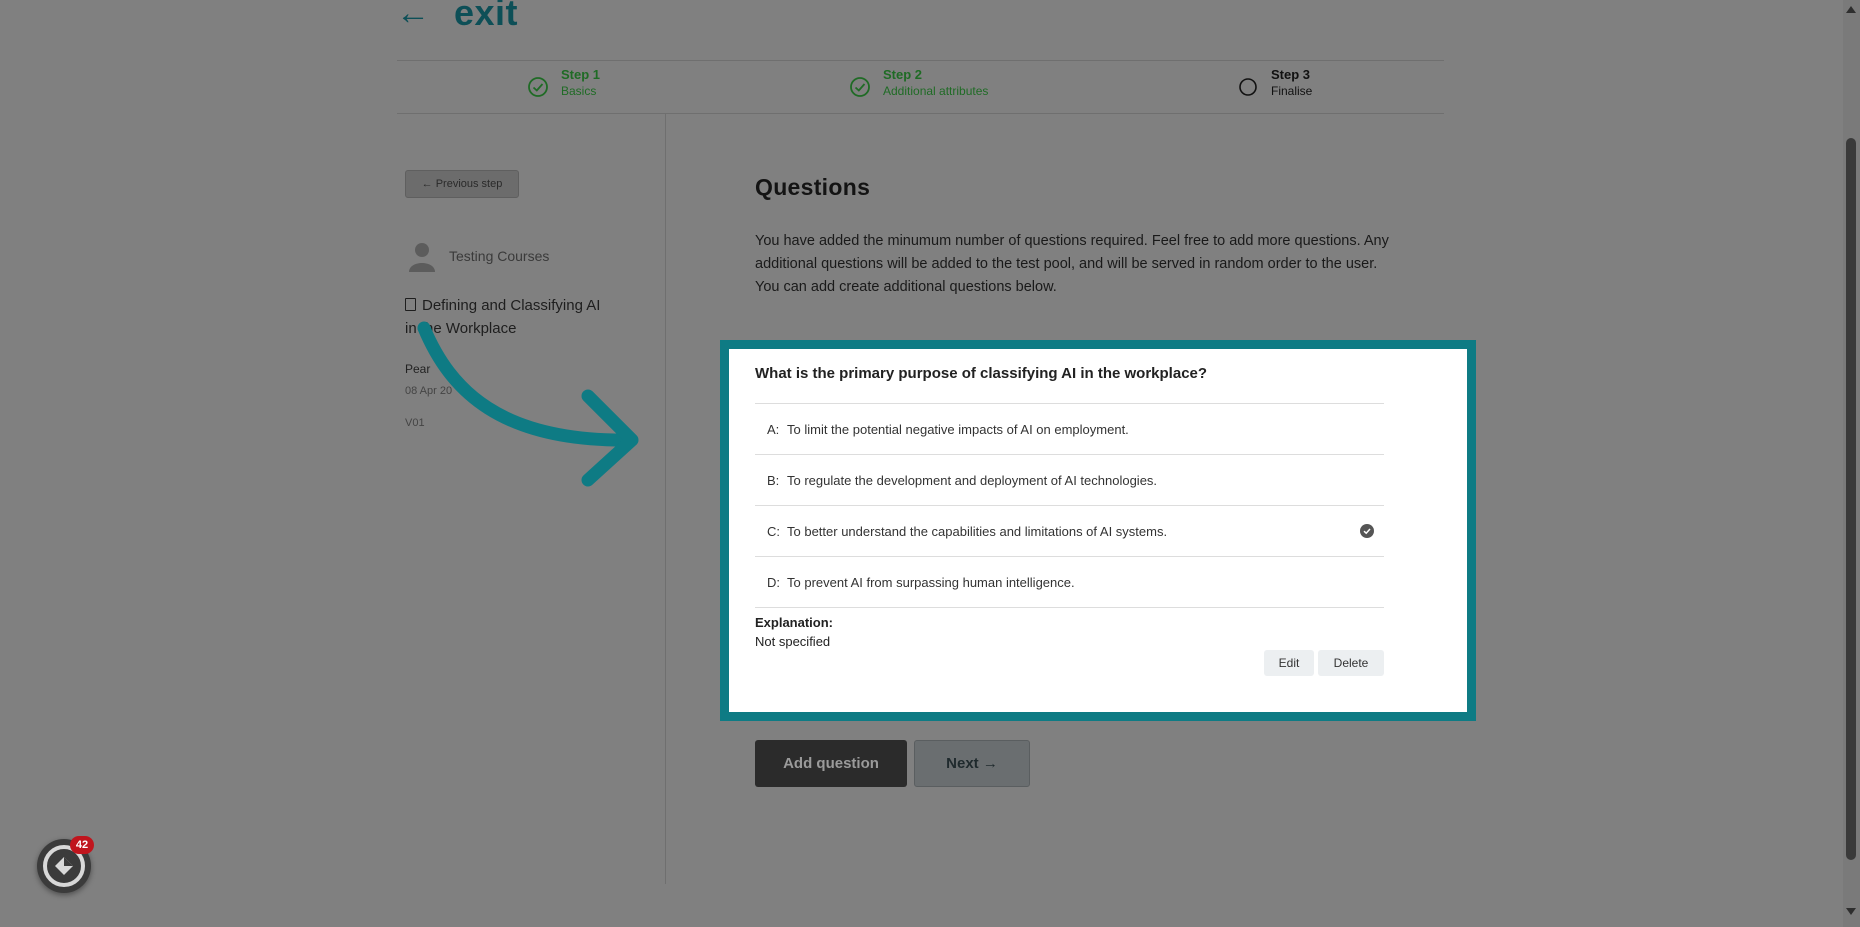  I want to click on option-letter: C:, so click(773, 531).